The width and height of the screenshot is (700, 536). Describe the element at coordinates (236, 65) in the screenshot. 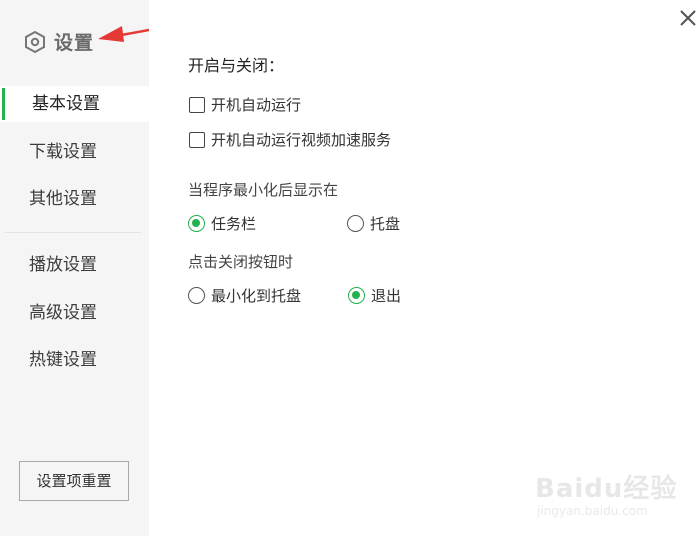

I see `section-title-startup: 开启与关闭：` at that location.